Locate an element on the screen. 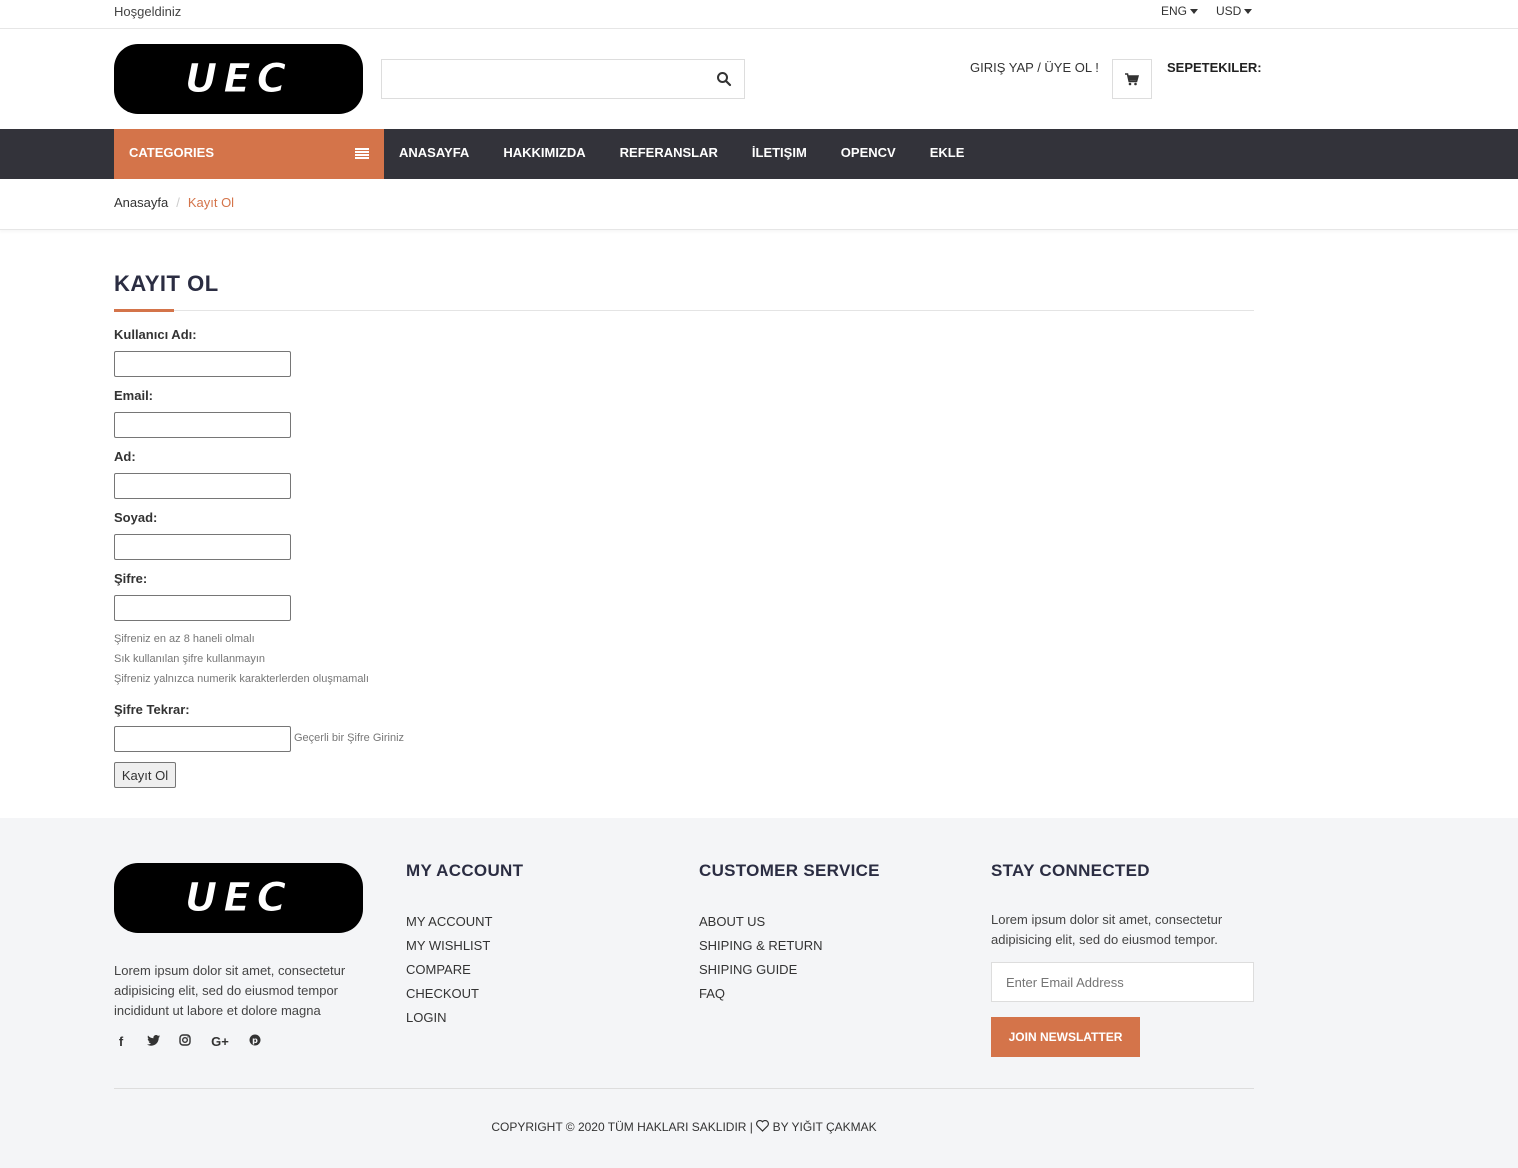 The height and width of the screenshot is (1168, 1518). title-accent-bar is located at coordinates (144, 310).